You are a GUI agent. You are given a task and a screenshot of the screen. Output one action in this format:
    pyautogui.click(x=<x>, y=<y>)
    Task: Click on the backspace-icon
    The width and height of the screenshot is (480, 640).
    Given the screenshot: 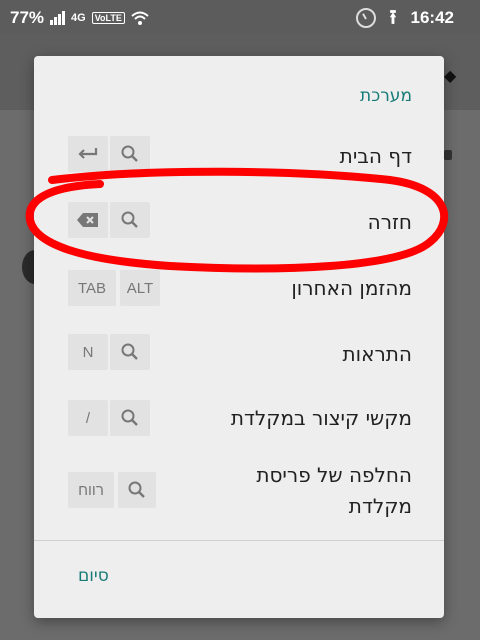 What is the action you would take?
    pyautogui.click(x=87, y=220)
    